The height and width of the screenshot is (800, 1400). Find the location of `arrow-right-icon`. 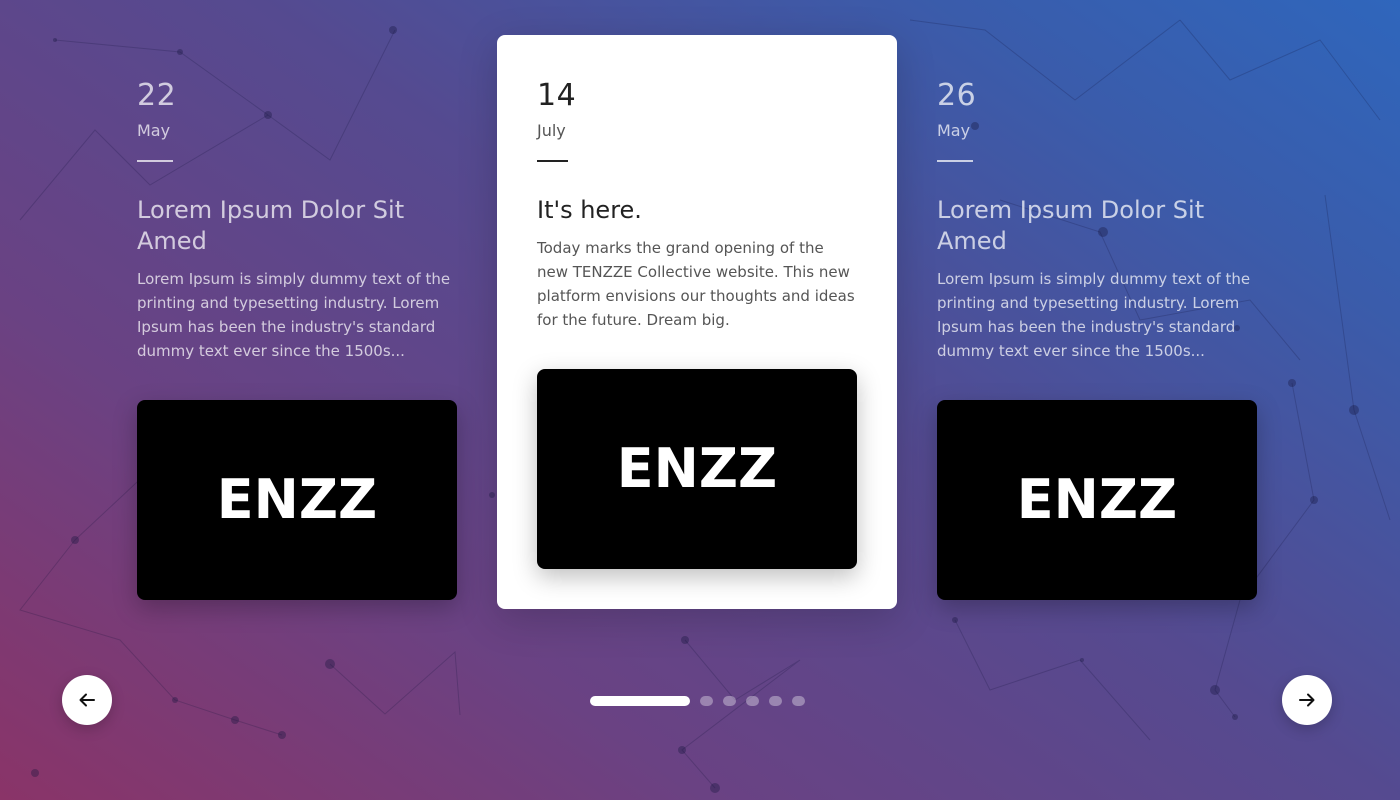

arrow-right-icon is located at coordinates (1307, 700).